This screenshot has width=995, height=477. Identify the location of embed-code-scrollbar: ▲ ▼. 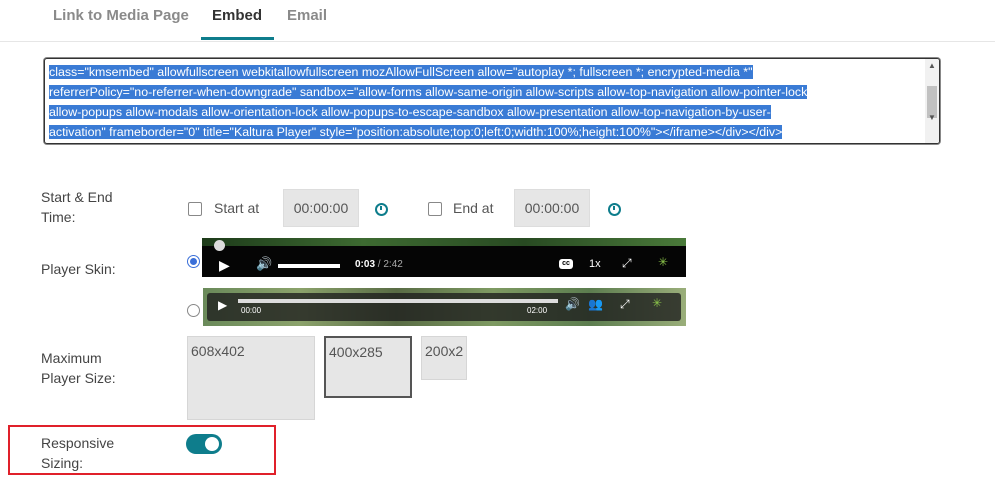
(932, 101).